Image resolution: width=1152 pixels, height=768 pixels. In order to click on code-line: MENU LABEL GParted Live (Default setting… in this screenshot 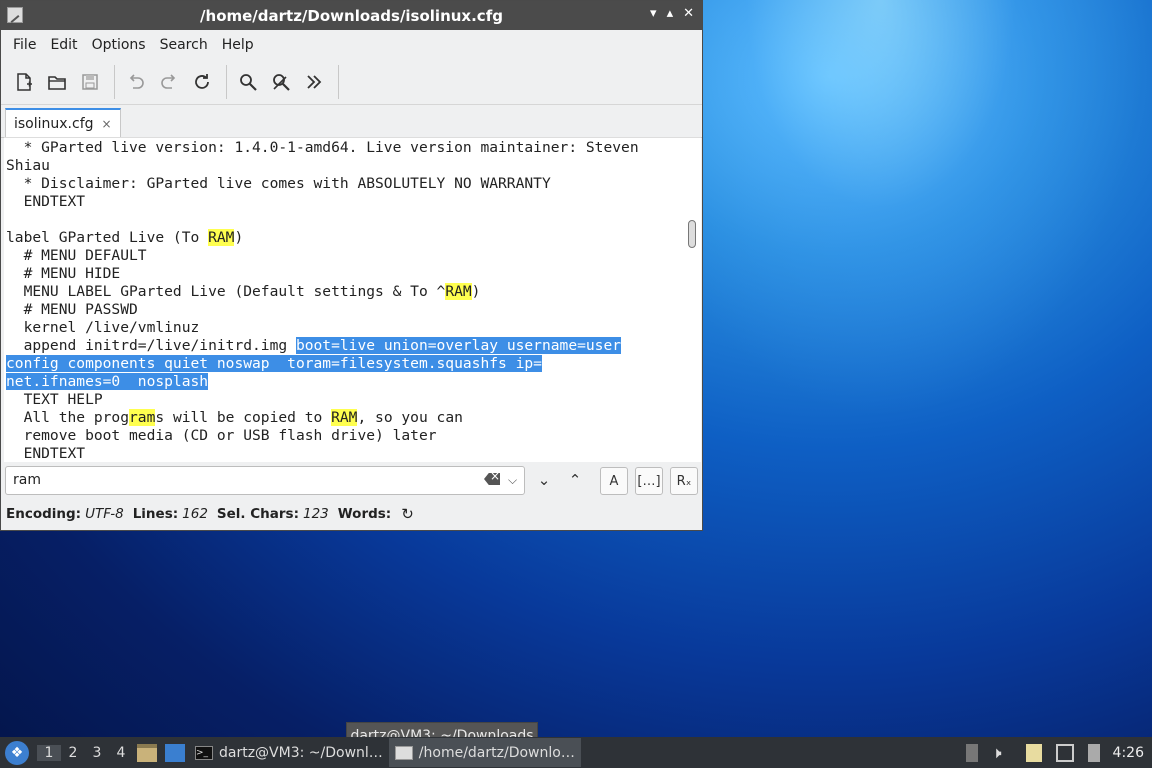, I will do `click(353, 292)`.